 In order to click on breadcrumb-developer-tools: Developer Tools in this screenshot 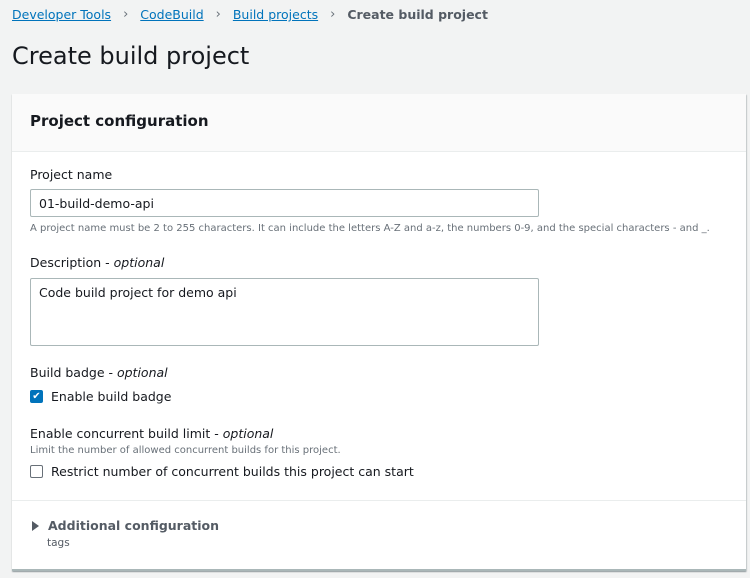, I will do `click(61, 14)`.